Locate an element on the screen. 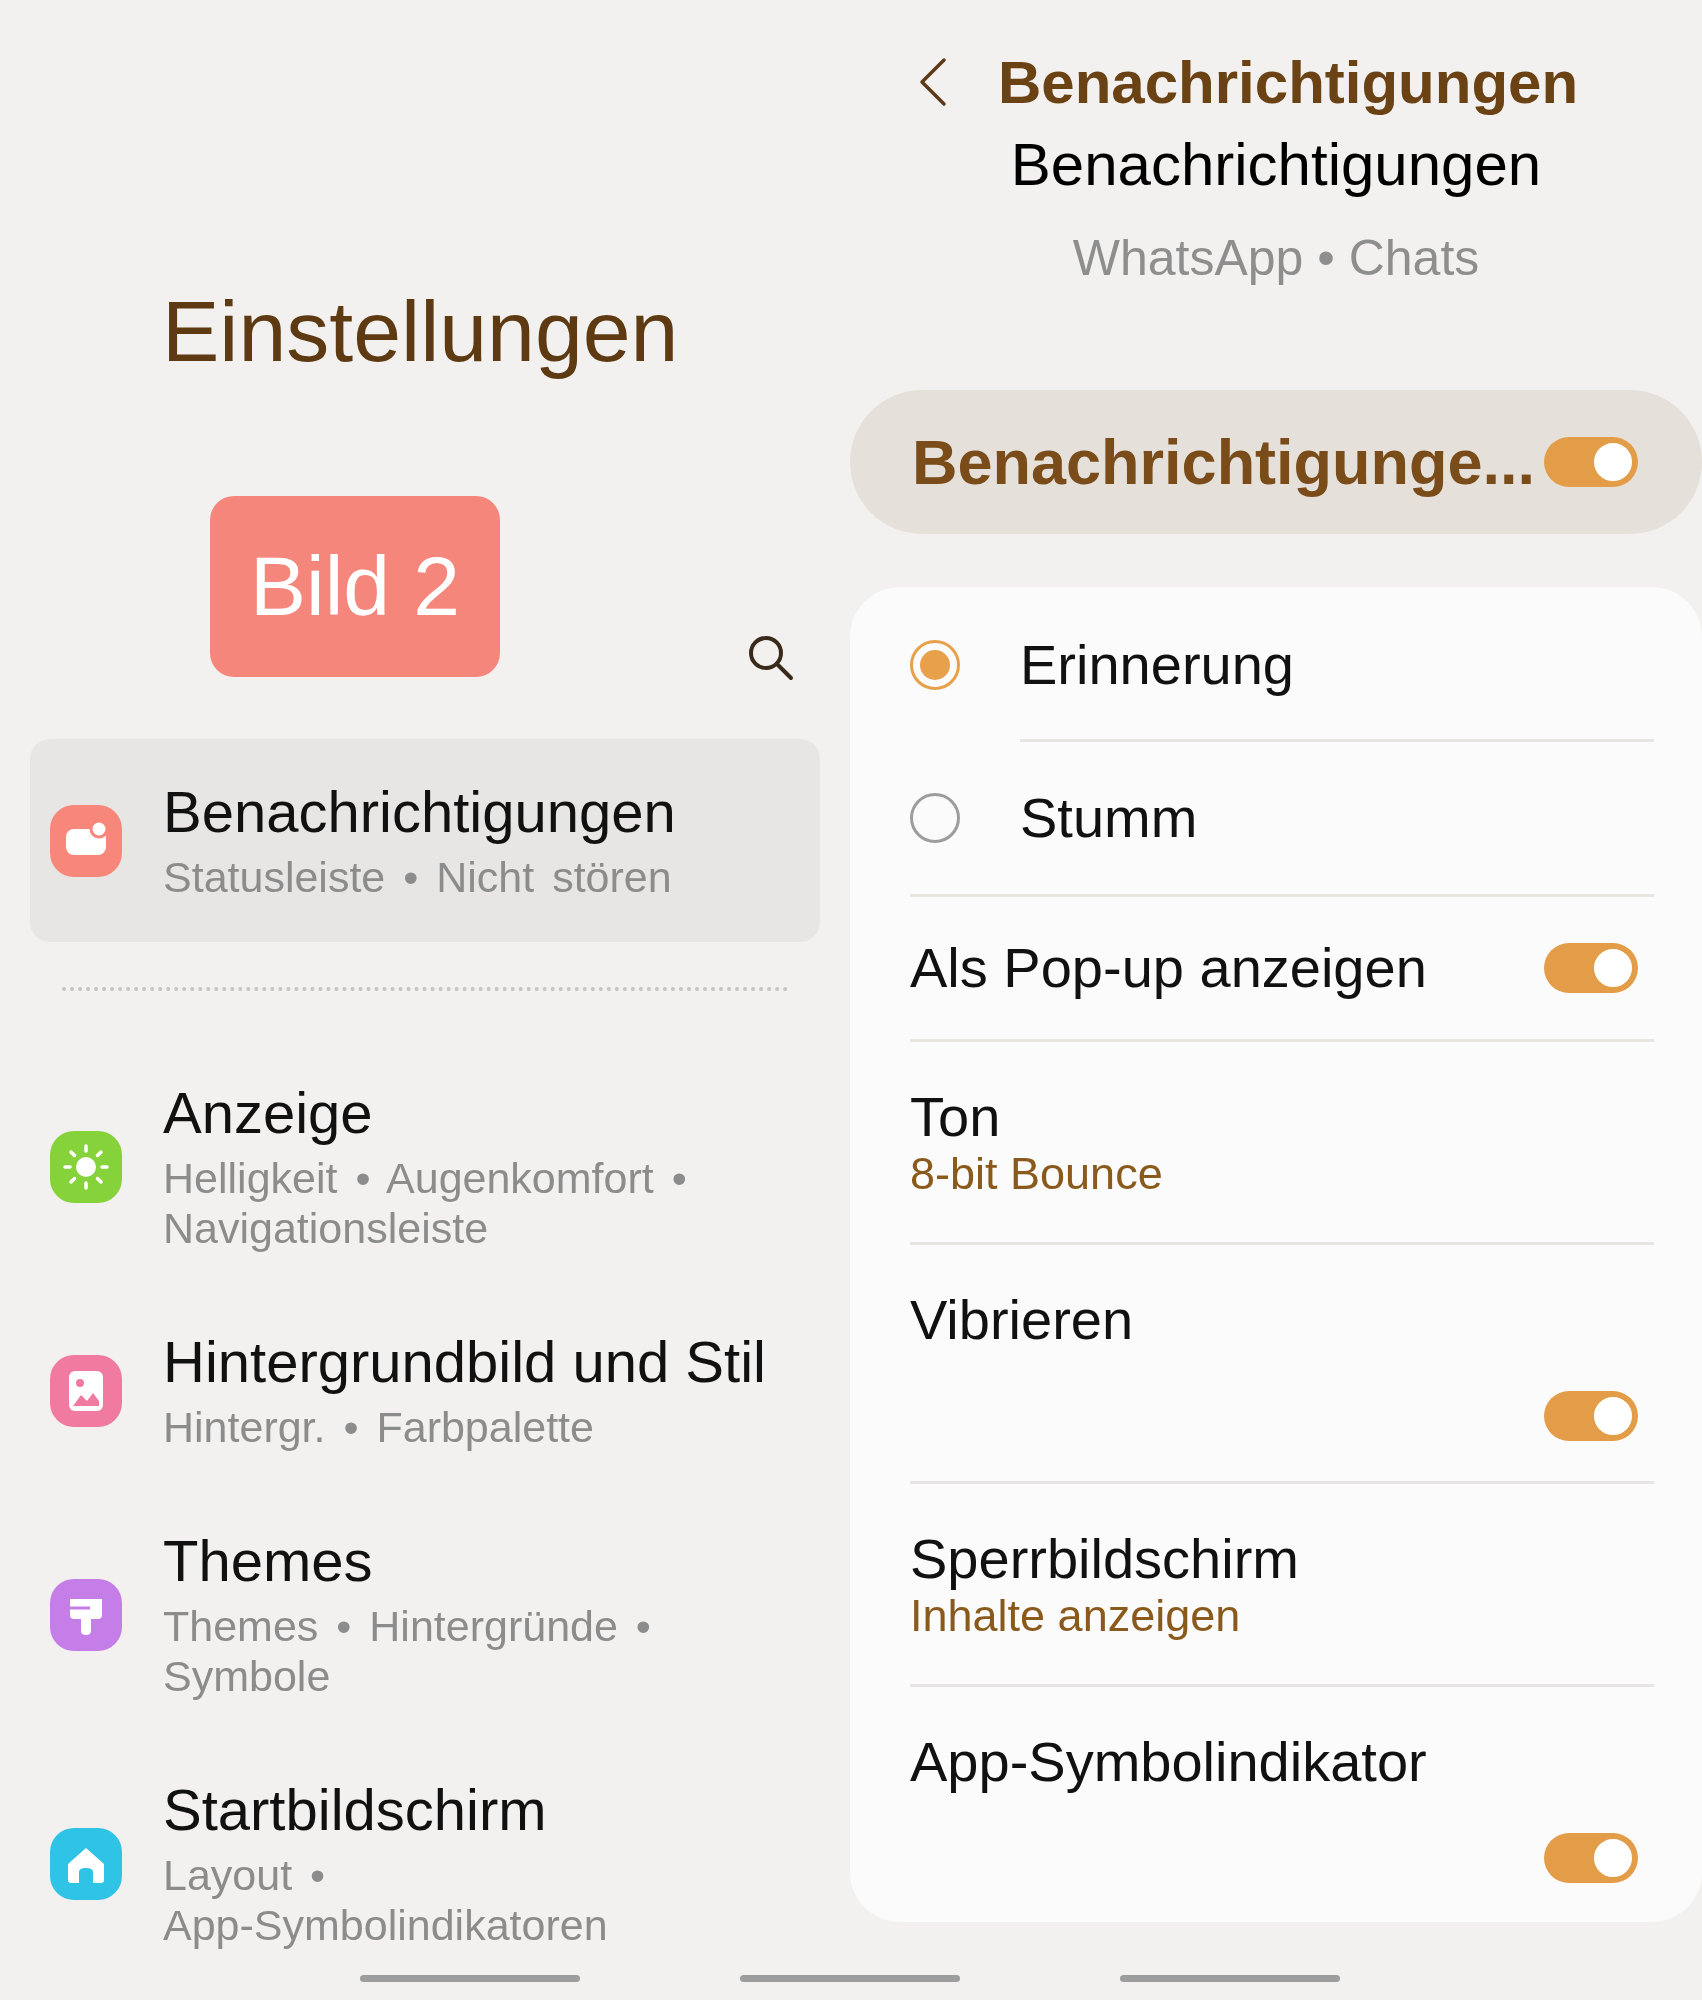 The image size is (1702, 2000). header-title: Benachrichtigungen is located at coordinates (1288, 82).